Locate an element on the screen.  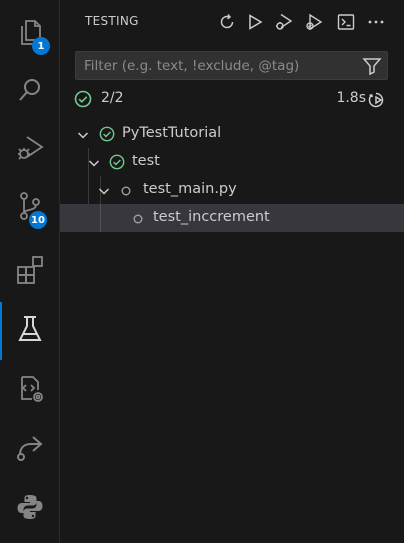
remote-explorer-icon is located at coordinates (30, 391).